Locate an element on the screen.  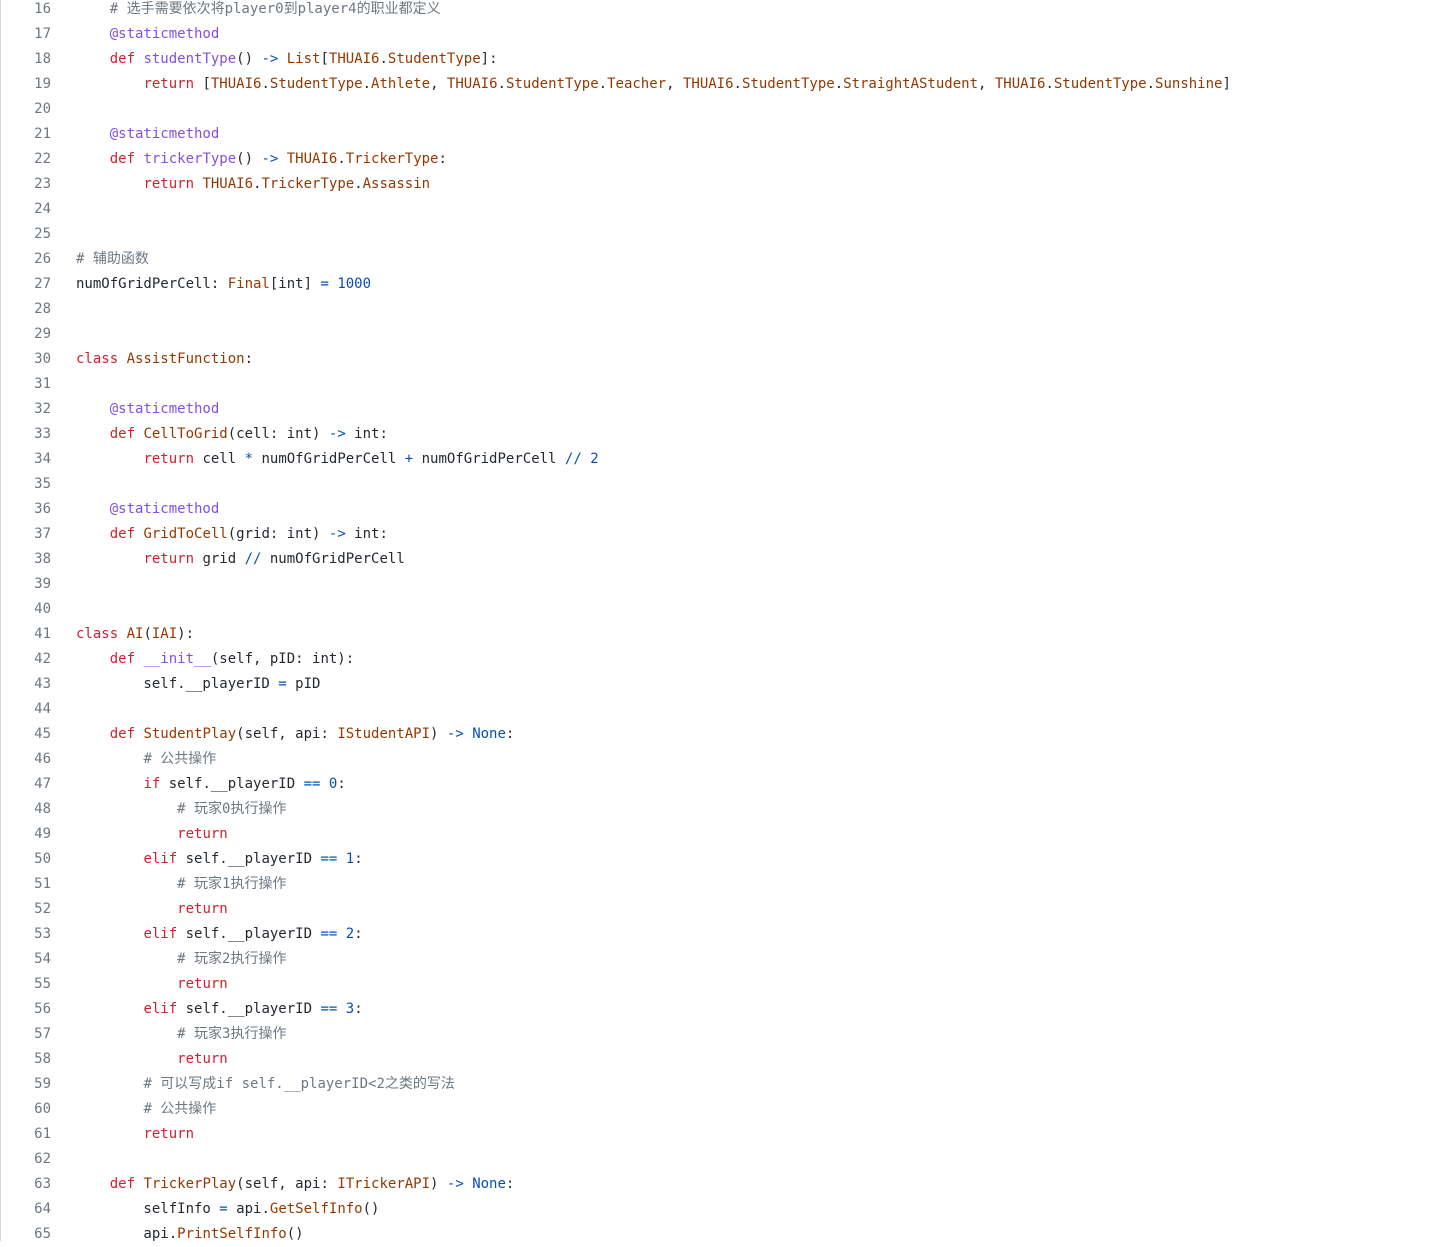
code-token: # 选手需要依次将player0到player4的职业都定义 is located at coordinates (275, 9).